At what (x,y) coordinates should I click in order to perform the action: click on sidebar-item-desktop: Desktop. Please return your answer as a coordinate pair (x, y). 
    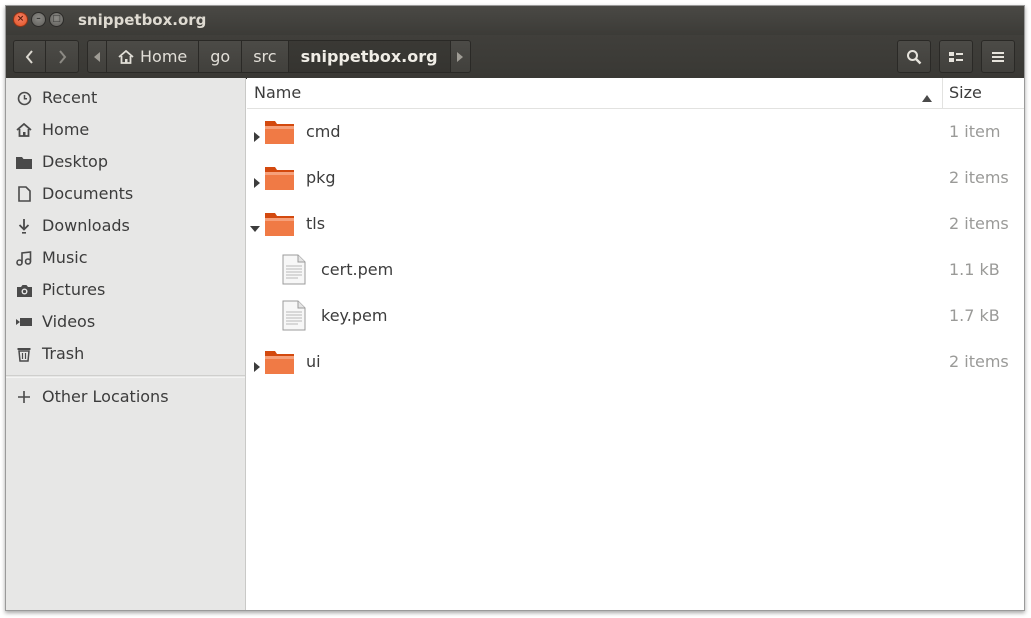
    Looking at the image, I should click on (125, 162).